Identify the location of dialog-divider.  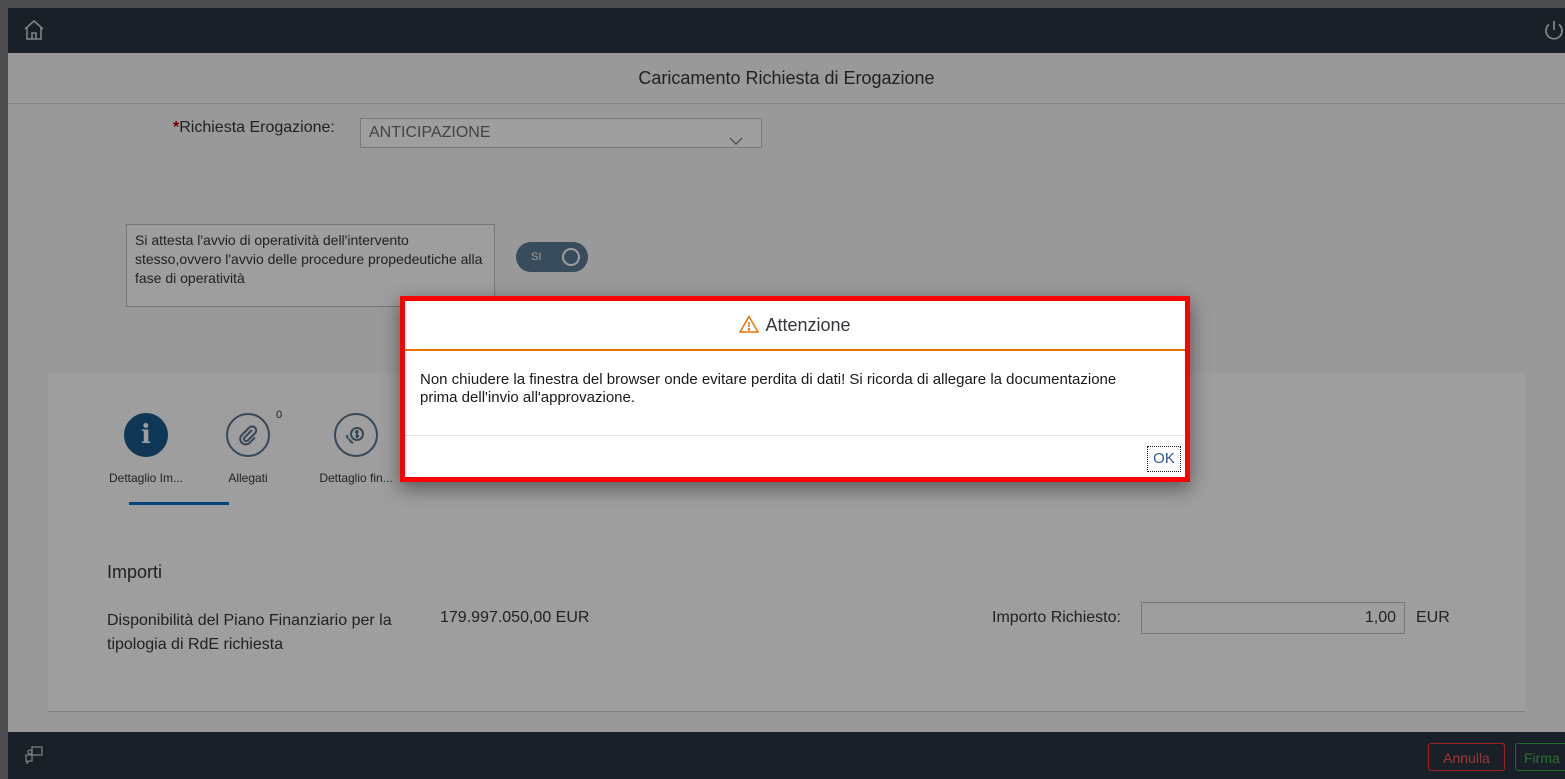
(795, 435).